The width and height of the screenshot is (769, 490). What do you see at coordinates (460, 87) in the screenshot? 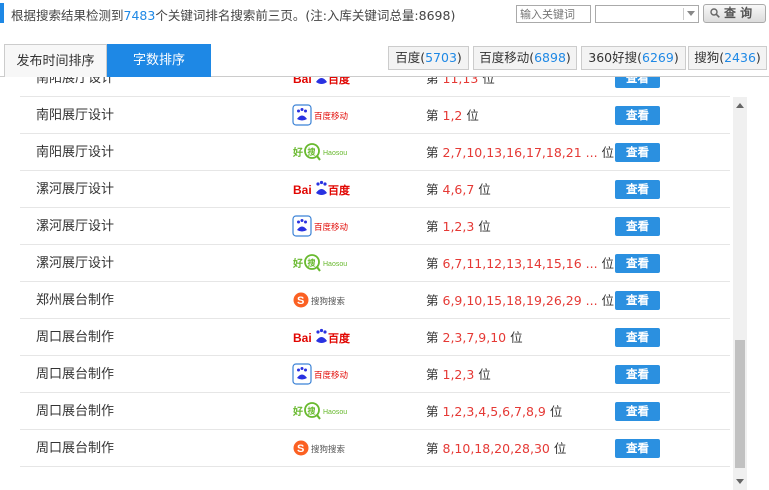
I see `row-rank: 第 11,13 位` at bounding box center [460, 87].